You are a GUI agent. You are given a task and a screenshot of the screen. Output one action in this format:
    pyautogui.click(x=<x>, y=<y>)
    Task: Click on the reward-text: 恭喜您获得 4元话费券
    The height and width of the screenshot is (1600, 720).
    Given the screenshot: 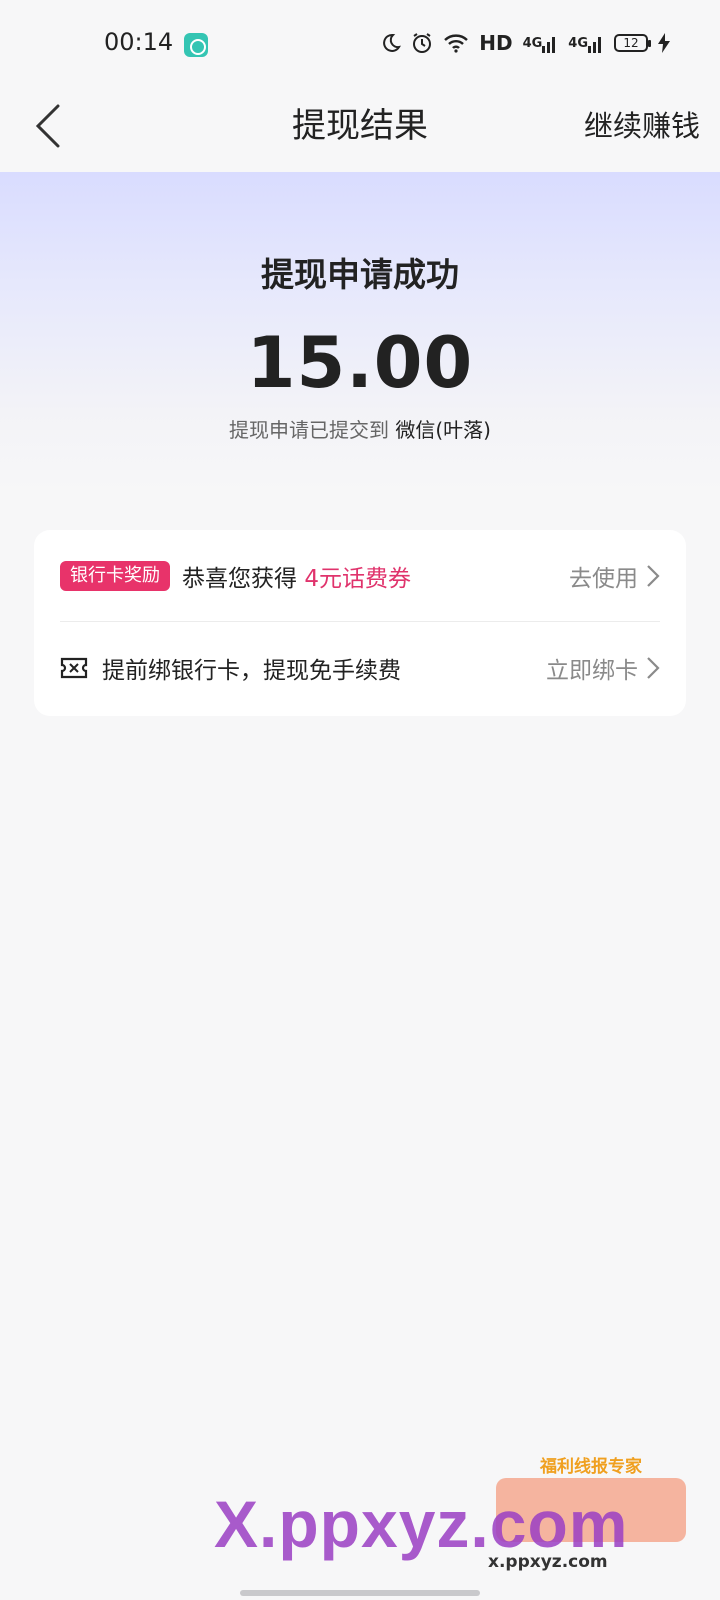 What is the action you would take?
    pyautogui.click(x=296, y=576)
    